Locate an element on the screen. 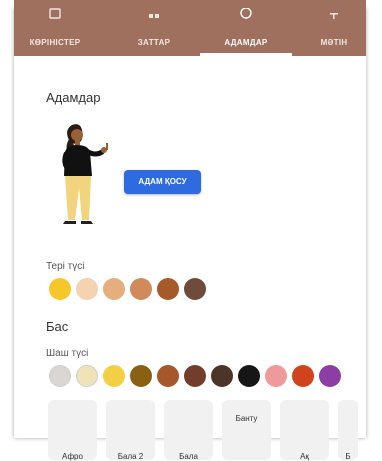  skin-color-label: Тері түсі is located at coordinates (65, 266).